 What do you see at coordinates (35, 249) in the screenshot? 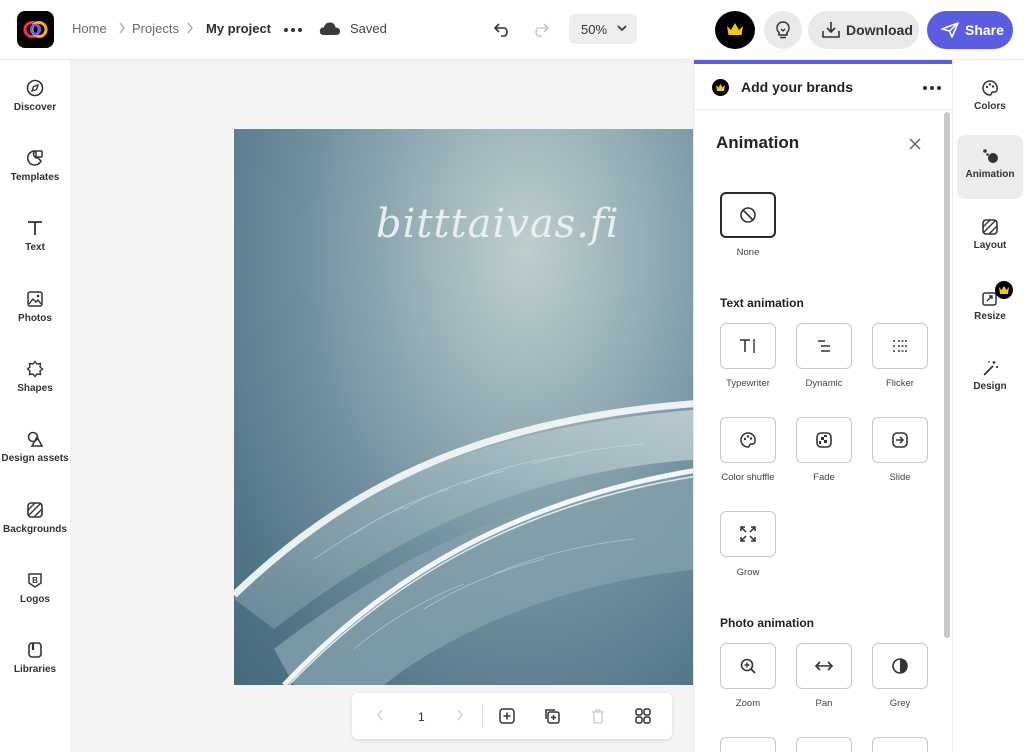
I see `sidebar-item-text: Text` at bounding box center [35, 249].